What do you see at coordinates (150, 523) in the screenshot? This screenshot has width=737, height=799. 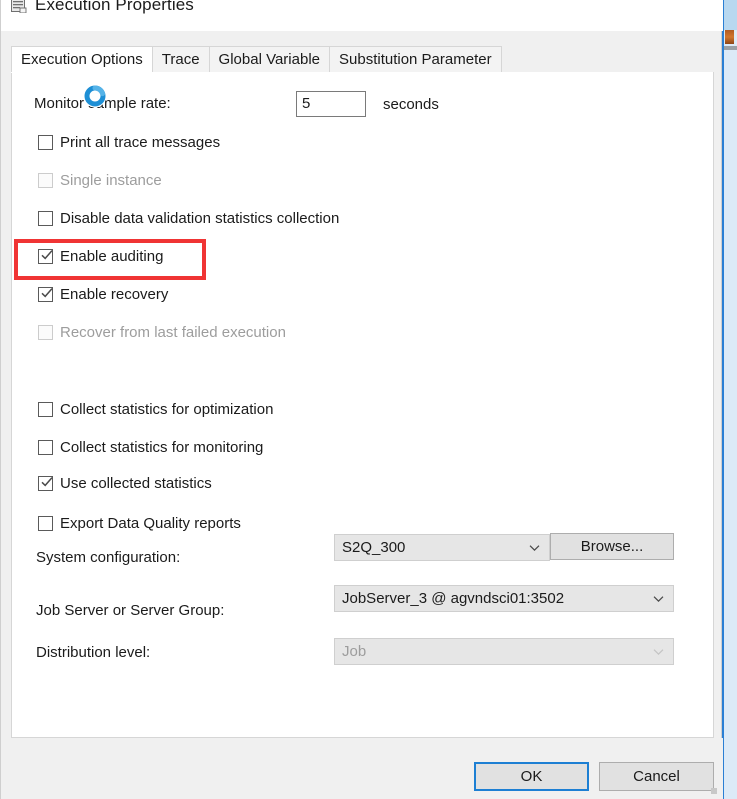 I see `checkbox-label: Export Data Quality reports` at bounding box center [150, 523].